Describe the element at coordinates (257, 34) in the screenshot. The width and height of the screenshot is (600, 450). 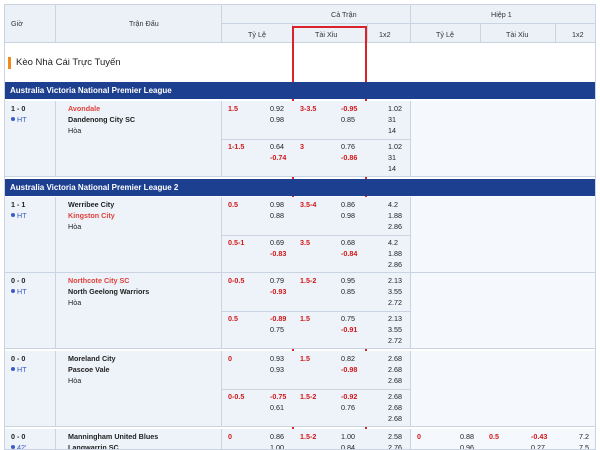
I see `handicap-header: Tỷ Lệ` at that location.